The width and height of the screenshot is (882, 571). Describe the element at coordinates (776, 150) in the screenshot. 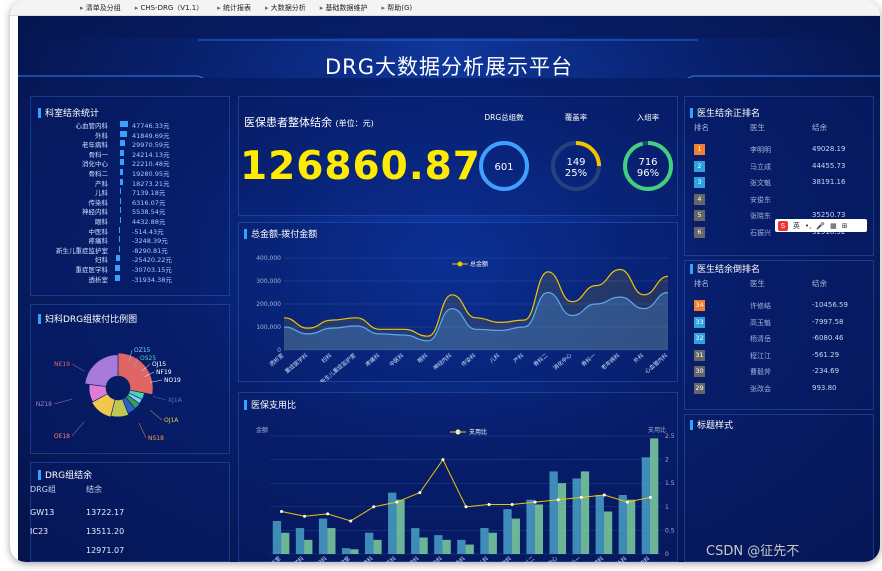

I see `rank-row: 1 李明明 49028.19` at that location.